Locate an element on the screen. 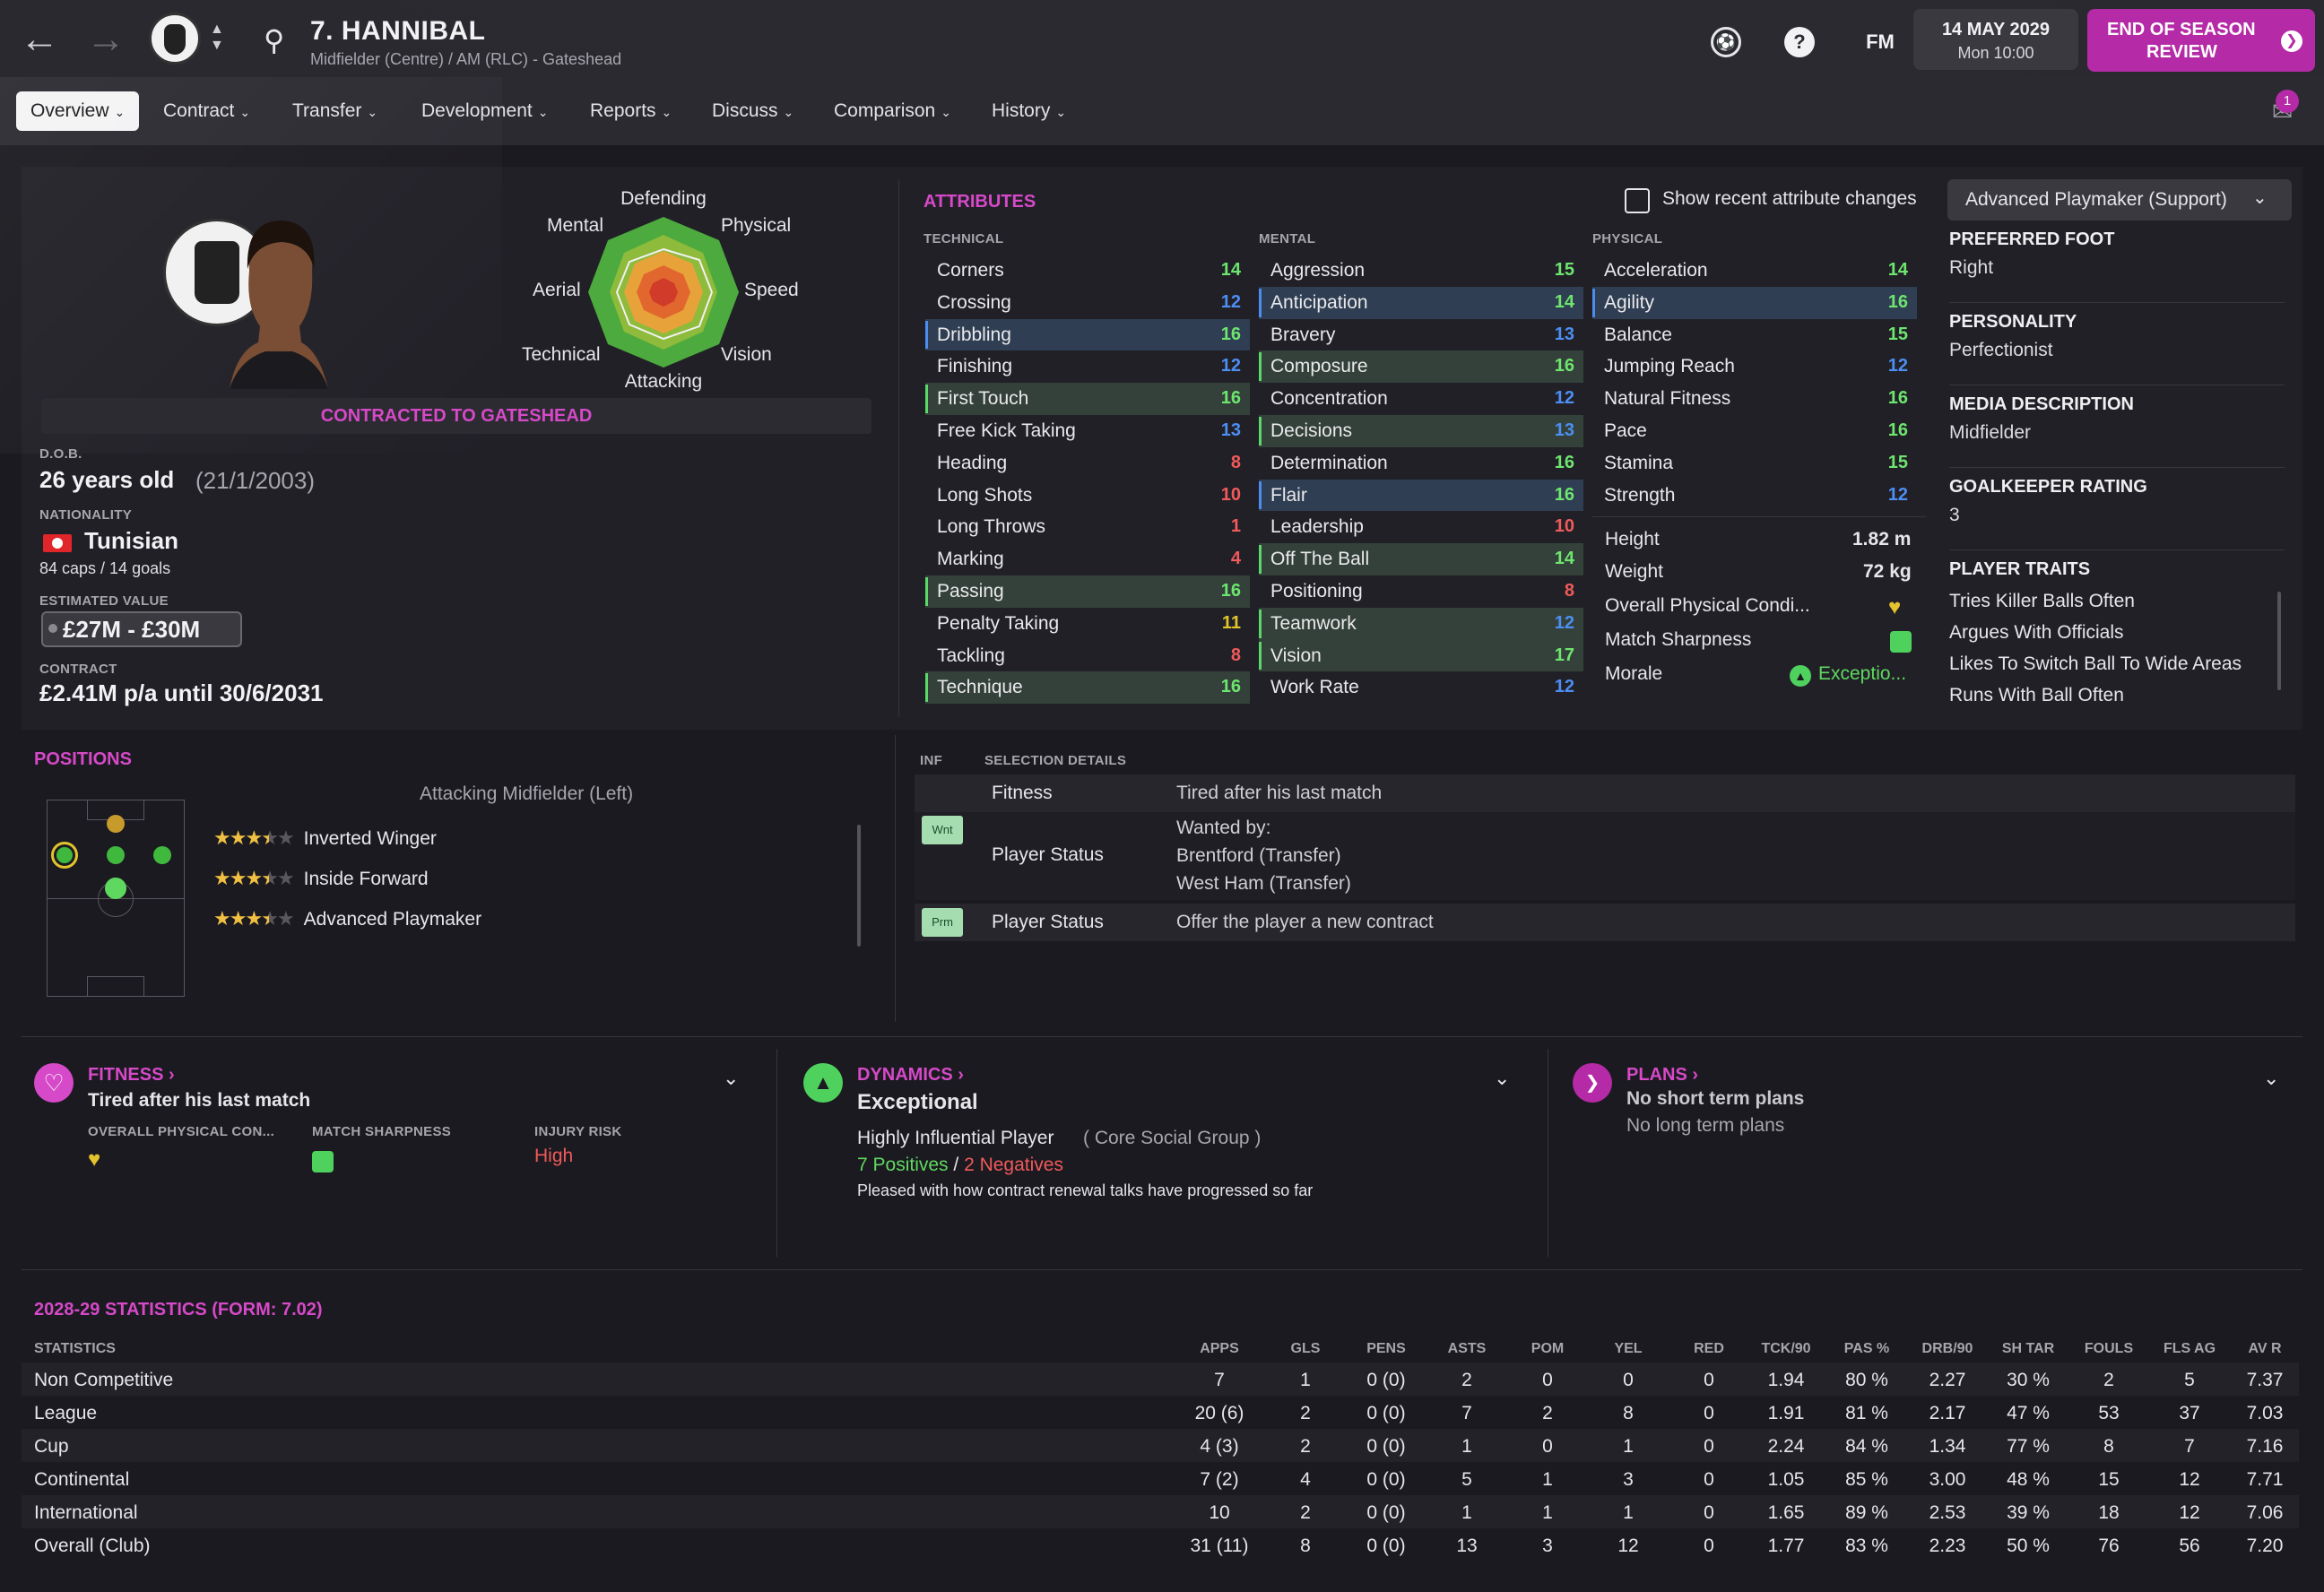 This screenshot has width=2324, height=1592. traits-scrollbar is located at coordinates (2279, 641).